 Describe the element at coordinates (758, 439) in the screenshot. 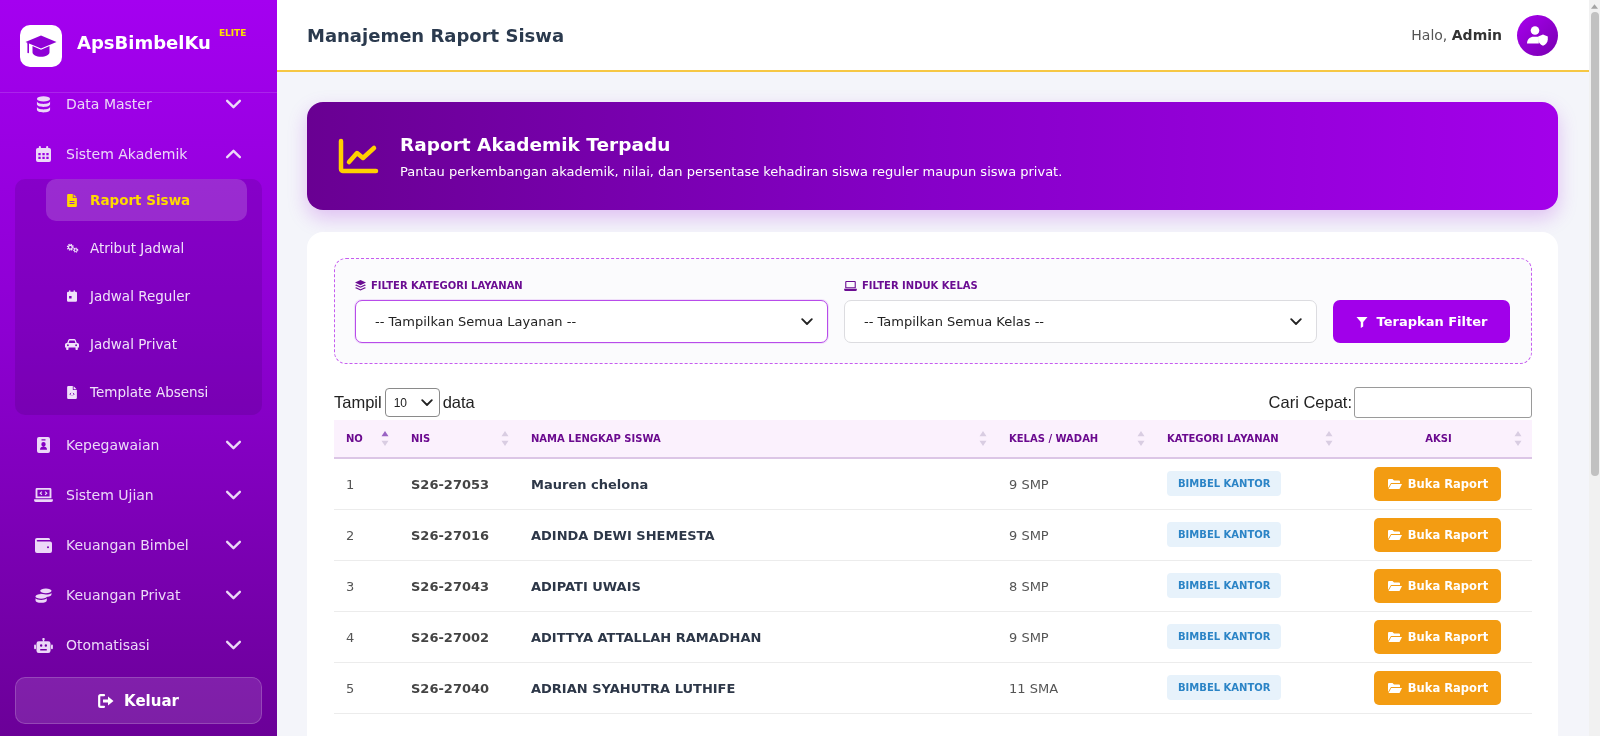

I see `column-header: NAMA LENGKAP SISWA` at that location.